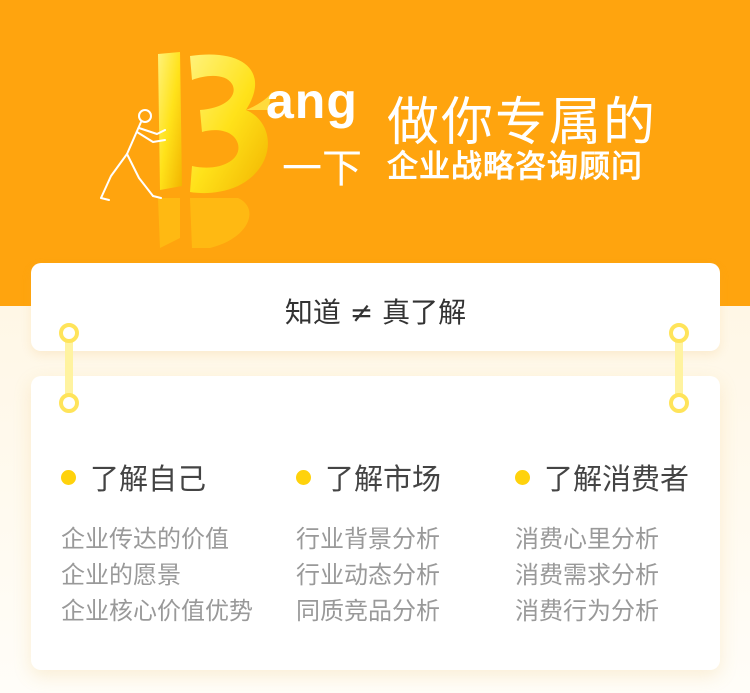  What do you see at coordinates (368, 575) in the screenshot?
I see `list-item: 行业动态分析` at bounding box center [368, 575].